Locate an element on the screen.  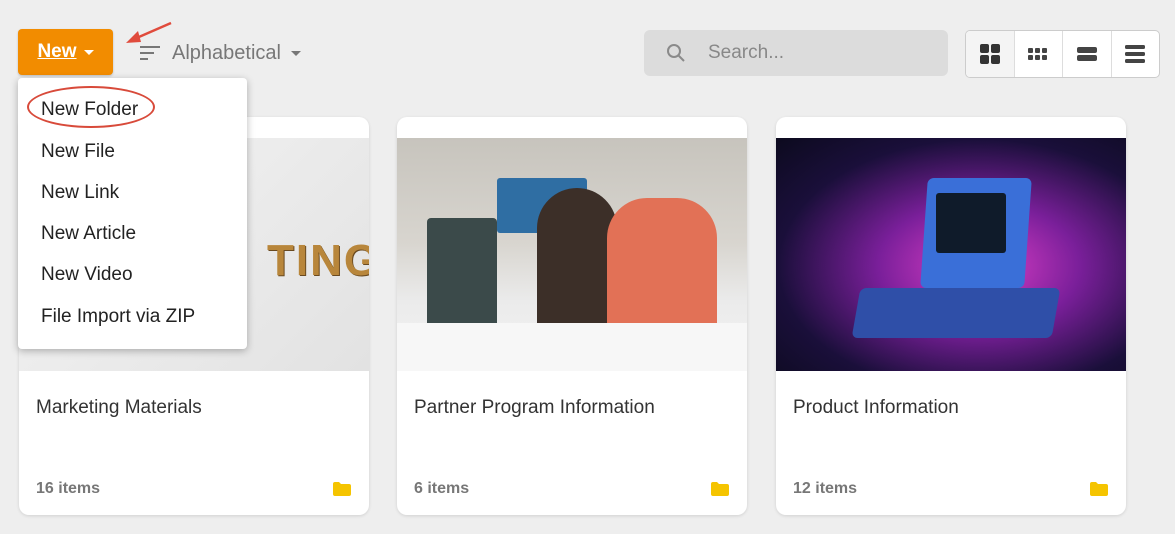
compact-list-icon is located at coordinates (1135, 54).